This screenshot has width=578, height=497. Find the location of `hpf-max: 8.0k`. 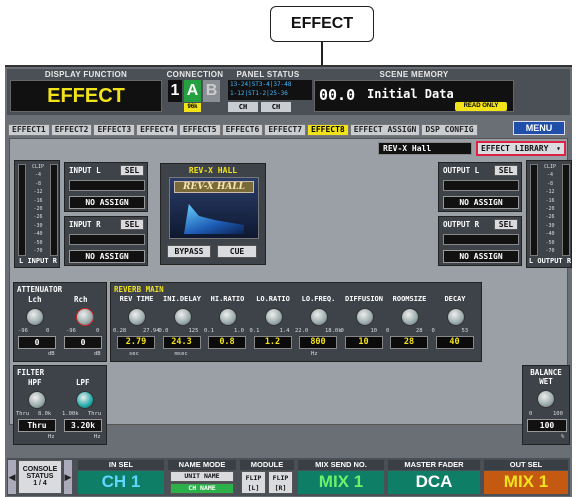

hpf-max: 8.0k is located at coordinates (45, 414).